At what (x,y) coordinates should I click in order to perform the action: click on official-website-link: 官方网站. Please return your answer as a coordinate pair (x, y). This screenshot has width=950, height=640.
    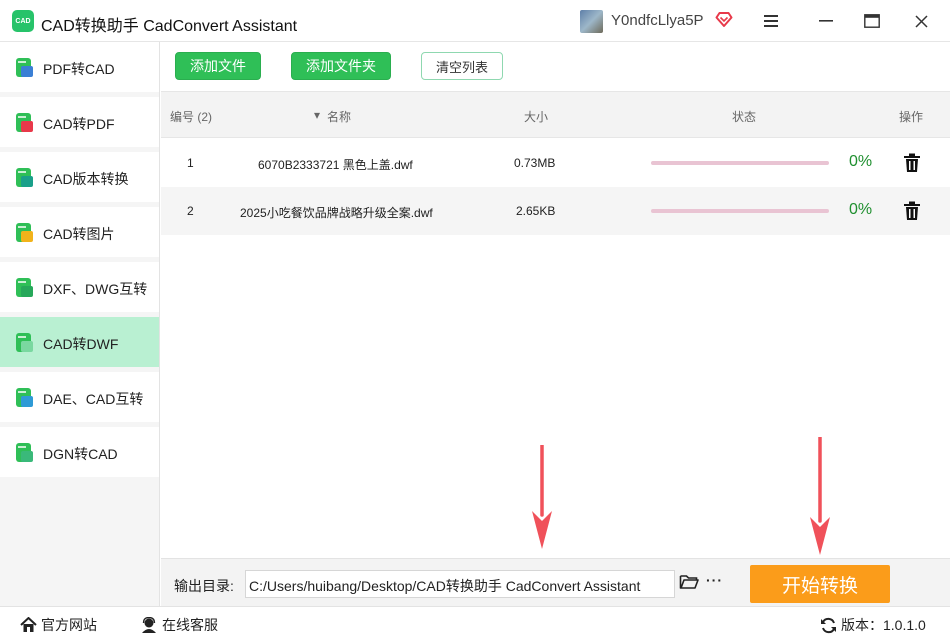
    Looking at the image, I should click on (58, 625).